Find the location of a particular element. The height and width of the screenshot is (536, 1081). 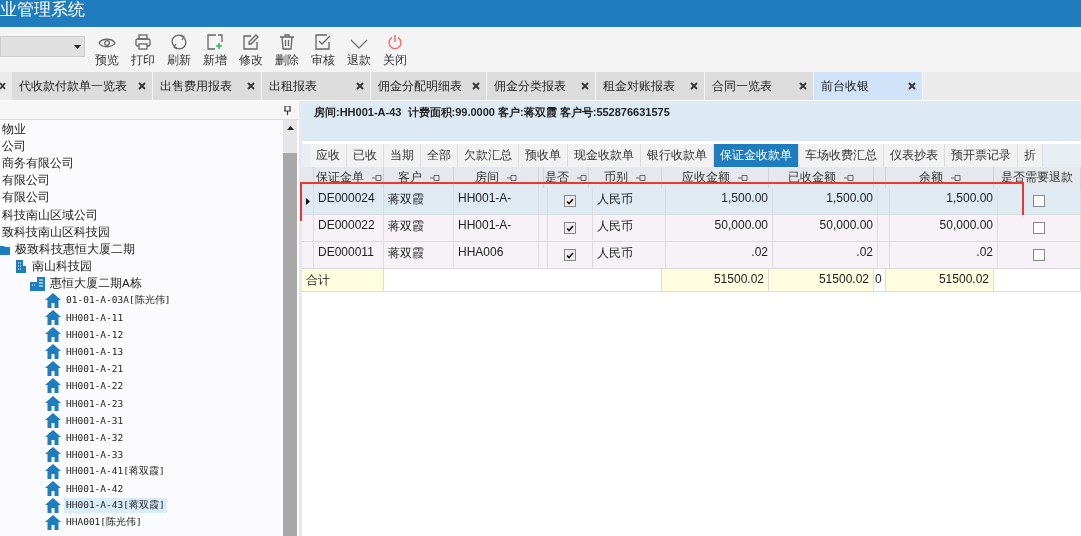

tree-item: HH001-A-21 is located at coordinates (95, 369).